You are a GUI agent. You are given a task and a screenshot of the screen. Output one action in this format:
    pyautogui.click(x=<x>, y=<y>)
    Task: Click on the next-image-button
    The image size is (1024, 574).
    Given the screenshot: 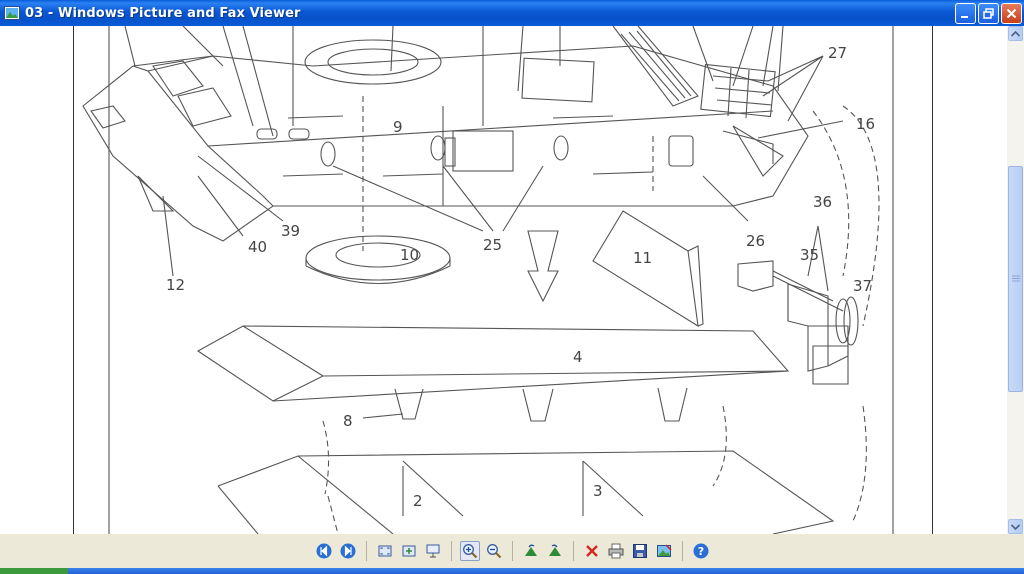 What is the action you would take?
    pyautogui.click(x=348, y=551)
    